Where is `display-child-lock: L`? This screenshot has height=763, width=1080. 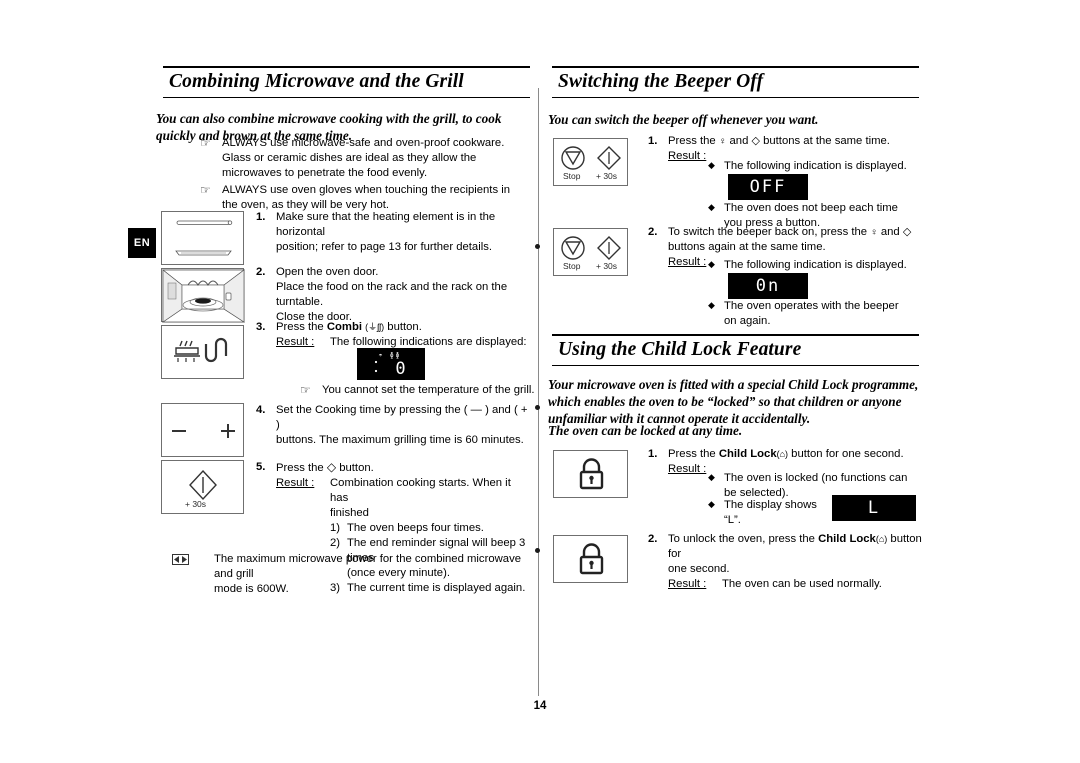
display-child-lock: L is located at coordinates (874, 508).